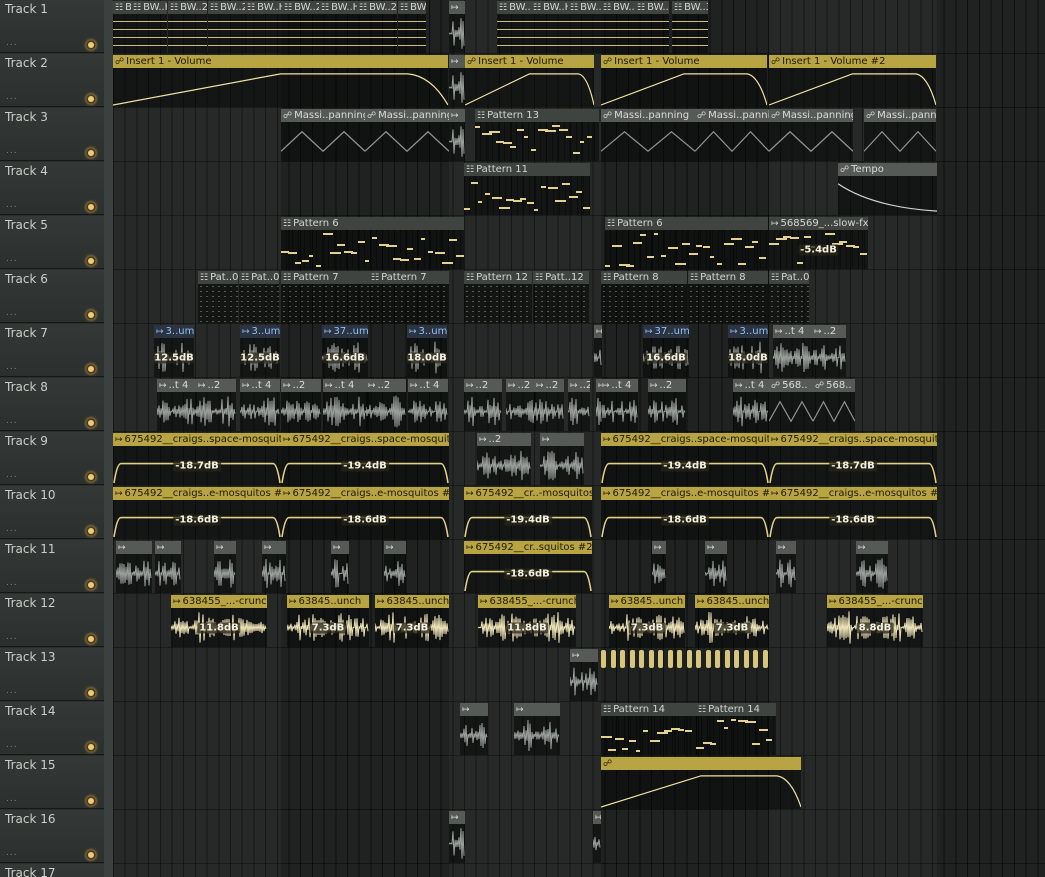  What do you see at coordinates (647, 601) in the screenshot?
I see `clip-header: ↦ 63845..unch` at bounding box center [647, 601].